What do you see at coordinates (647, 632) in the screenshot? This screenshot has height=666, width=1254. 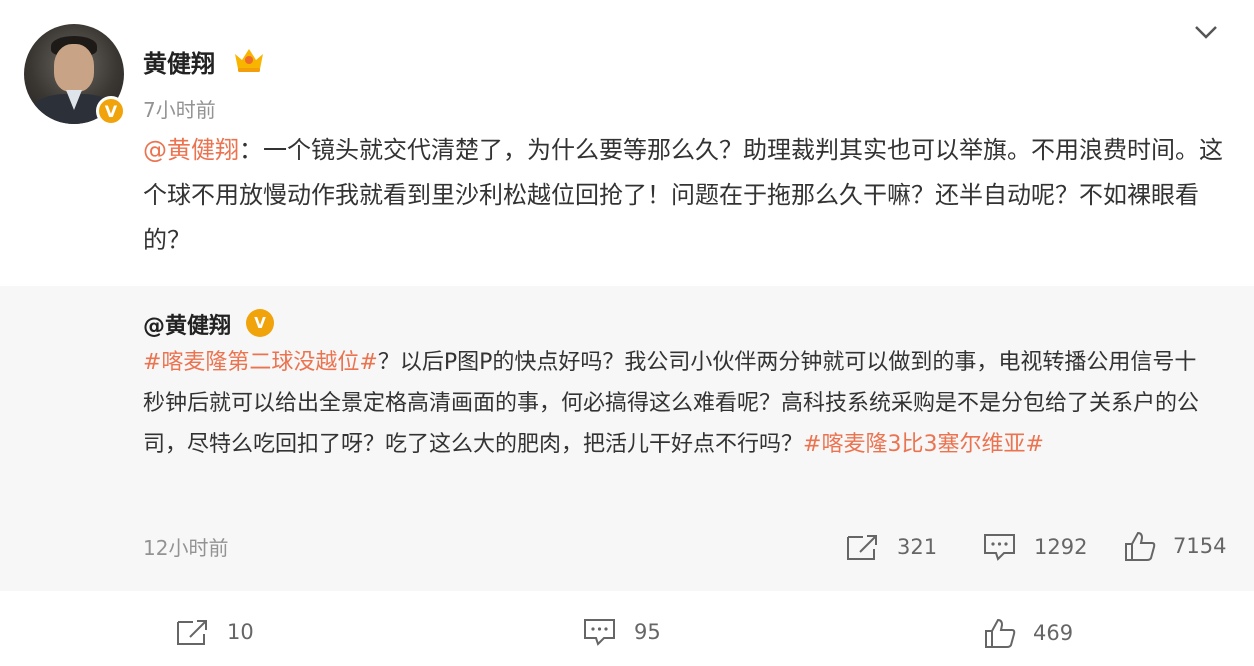 I see `comment-count: 95` at bounding box center [647, 632].